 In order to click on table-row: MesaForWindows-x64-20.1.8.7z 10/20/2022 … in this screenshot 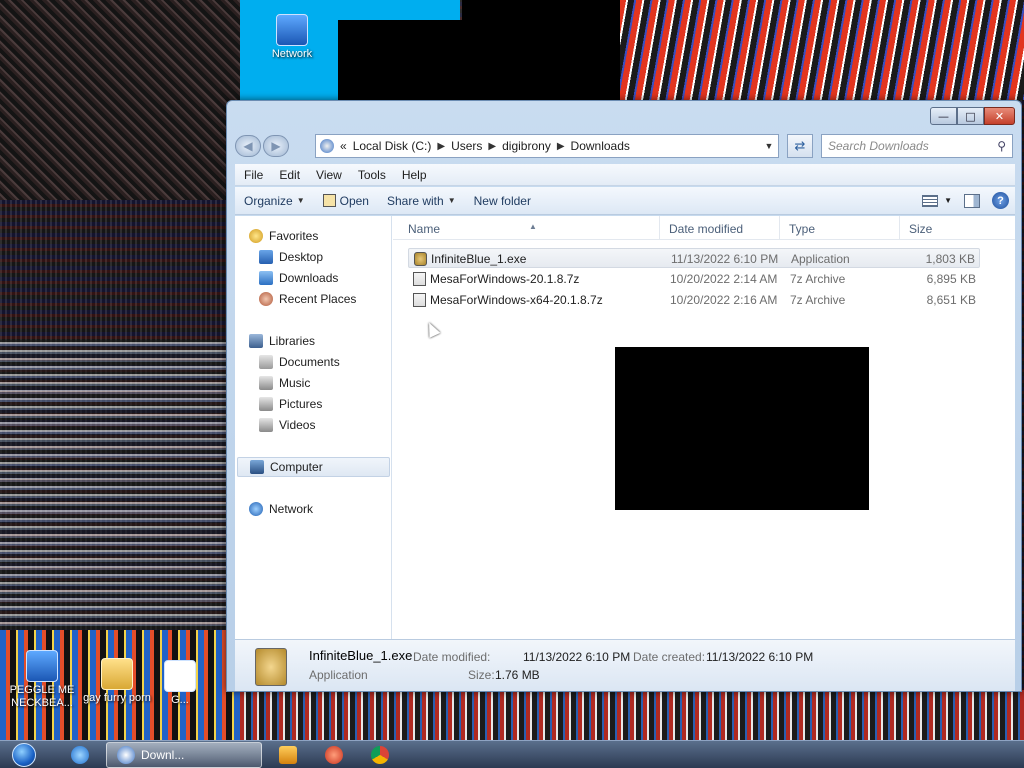, I will do `click(694, 300)`.